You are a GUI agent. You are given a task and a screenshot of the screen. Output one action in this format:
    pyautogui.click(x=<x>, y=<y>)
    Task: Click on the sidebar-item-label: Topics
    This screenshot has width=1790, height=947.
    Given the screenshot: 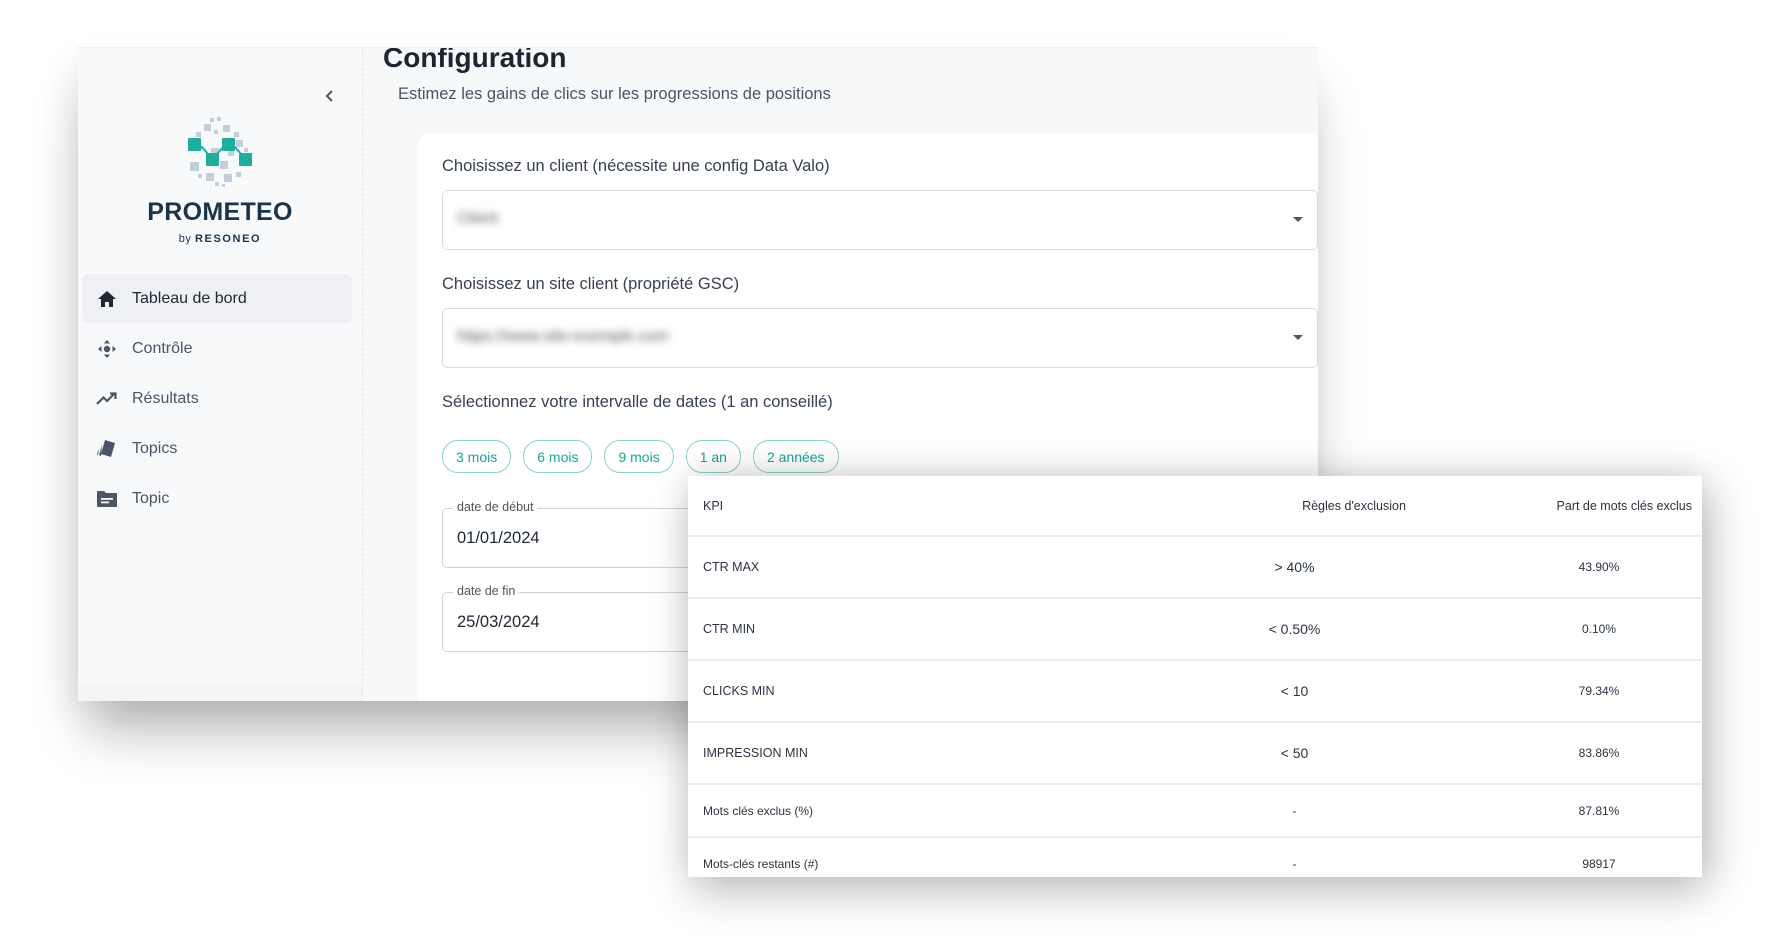 What is the action you would take?
    pyautogui.click(x=155, y=448)
    